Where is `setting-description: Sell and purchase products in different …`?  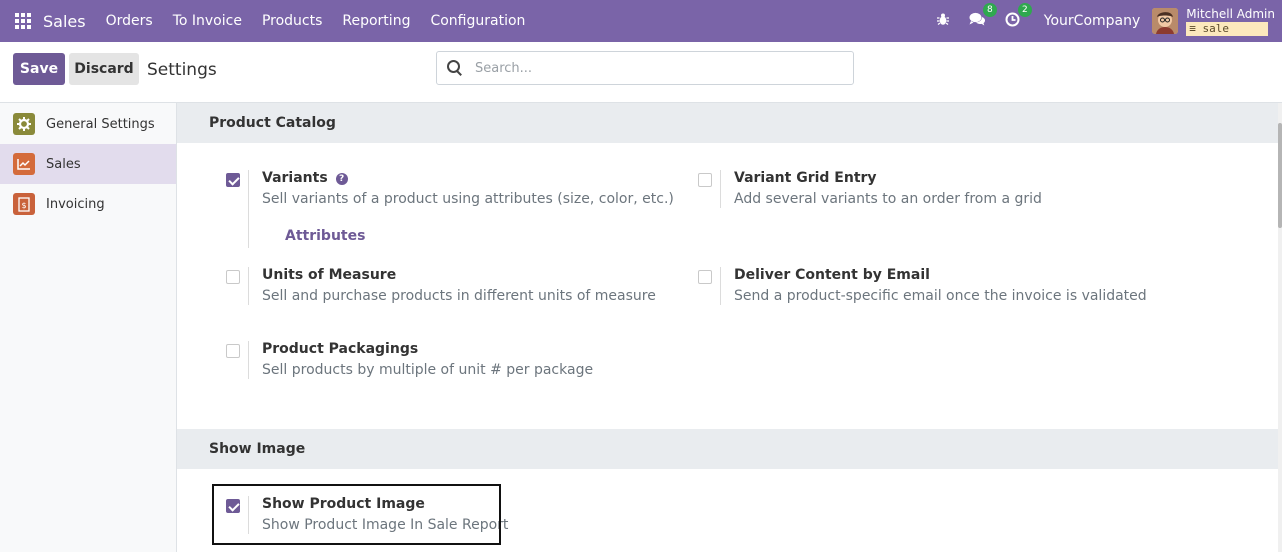
setting-description: Sell and purchase products in different … is located at coordinates (459, 296).